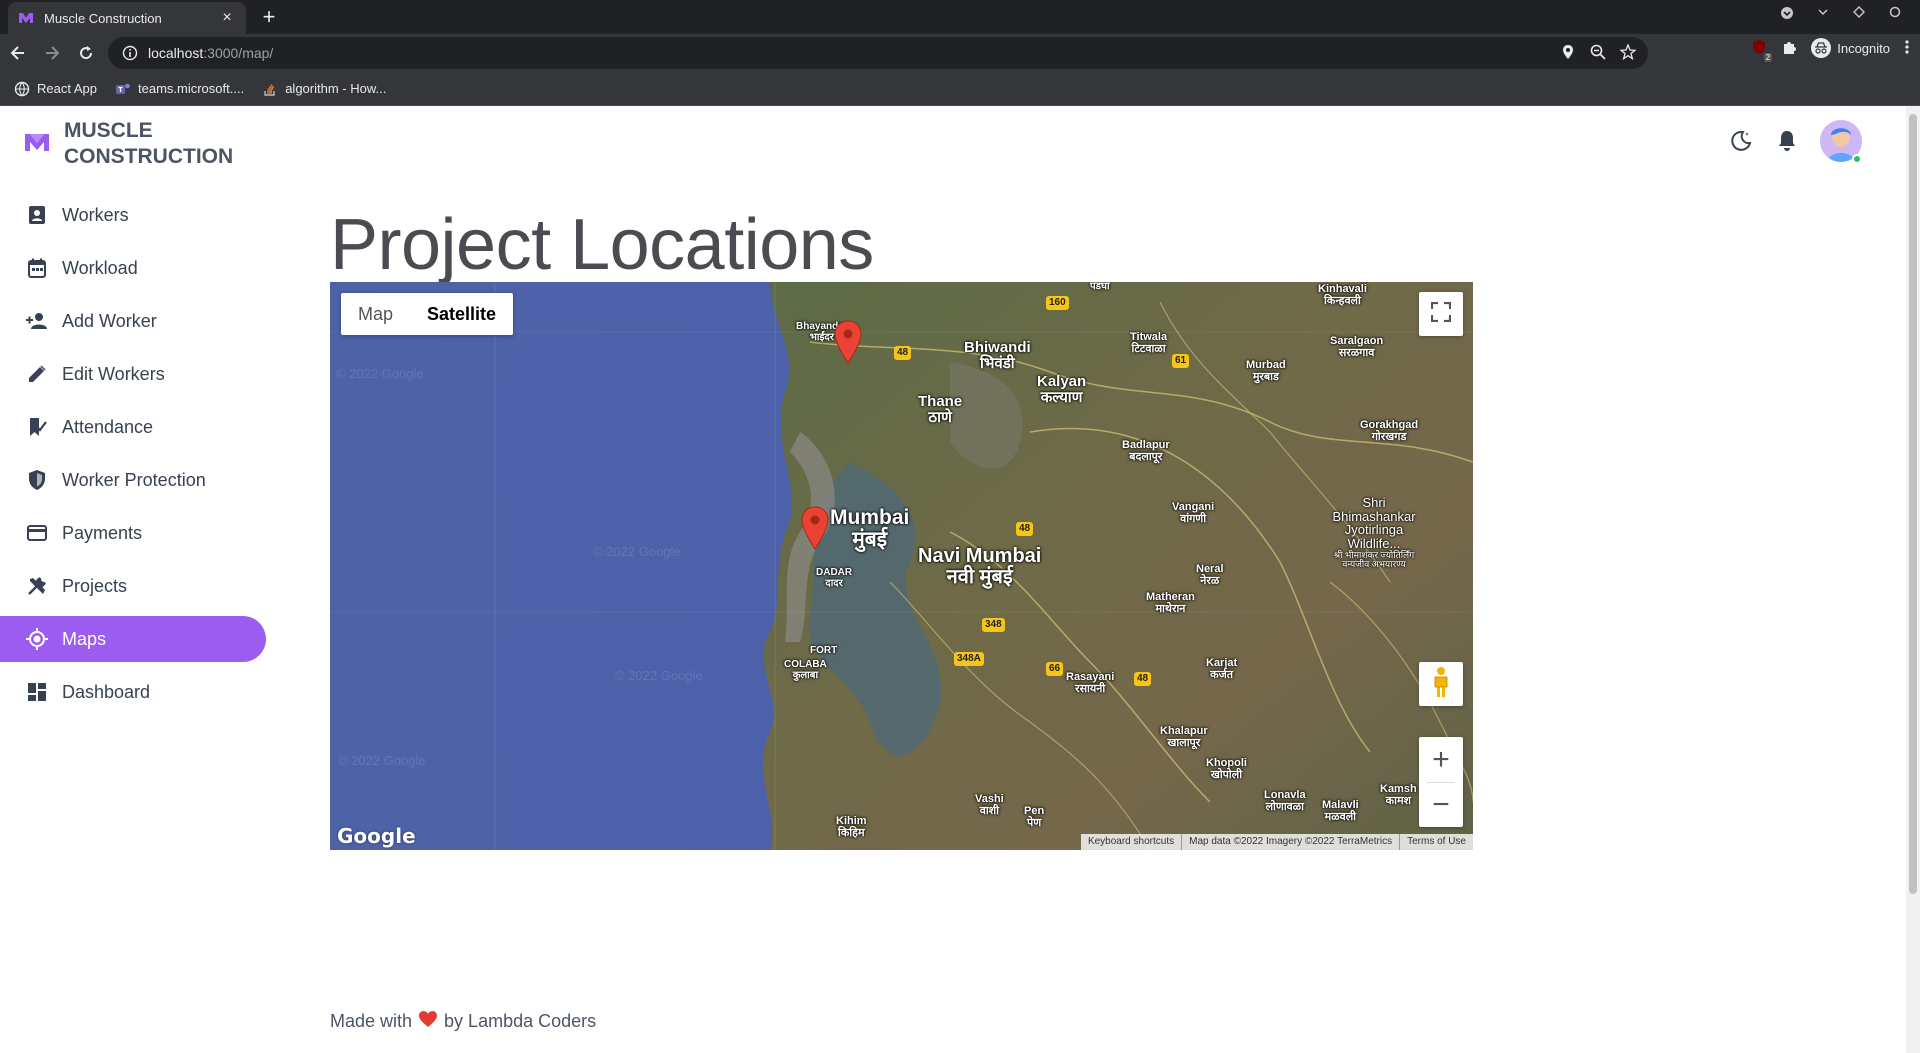 This screenshot has height=1053, width=1920. Describe the element at coordinates (52, 53) in the screenshot. I see `forward-icon` at that location.